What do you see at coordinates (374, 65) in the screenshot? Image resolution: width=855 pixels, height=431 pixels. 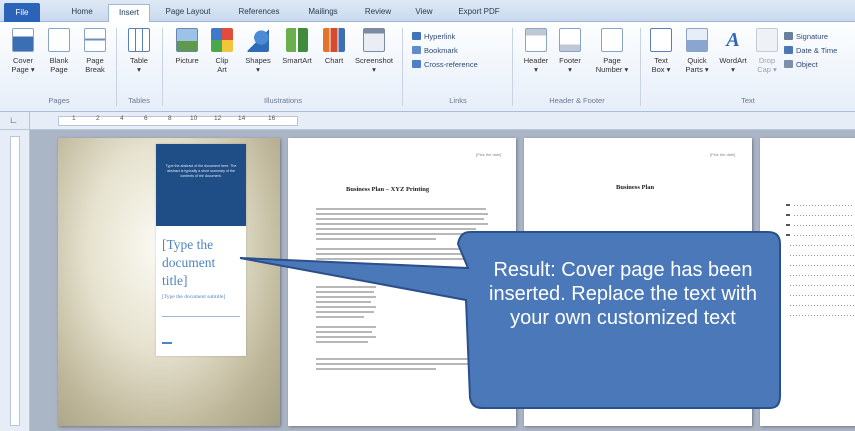 I see `screenshot-label: Screenshot ▾` at bounding box center [374, 65].